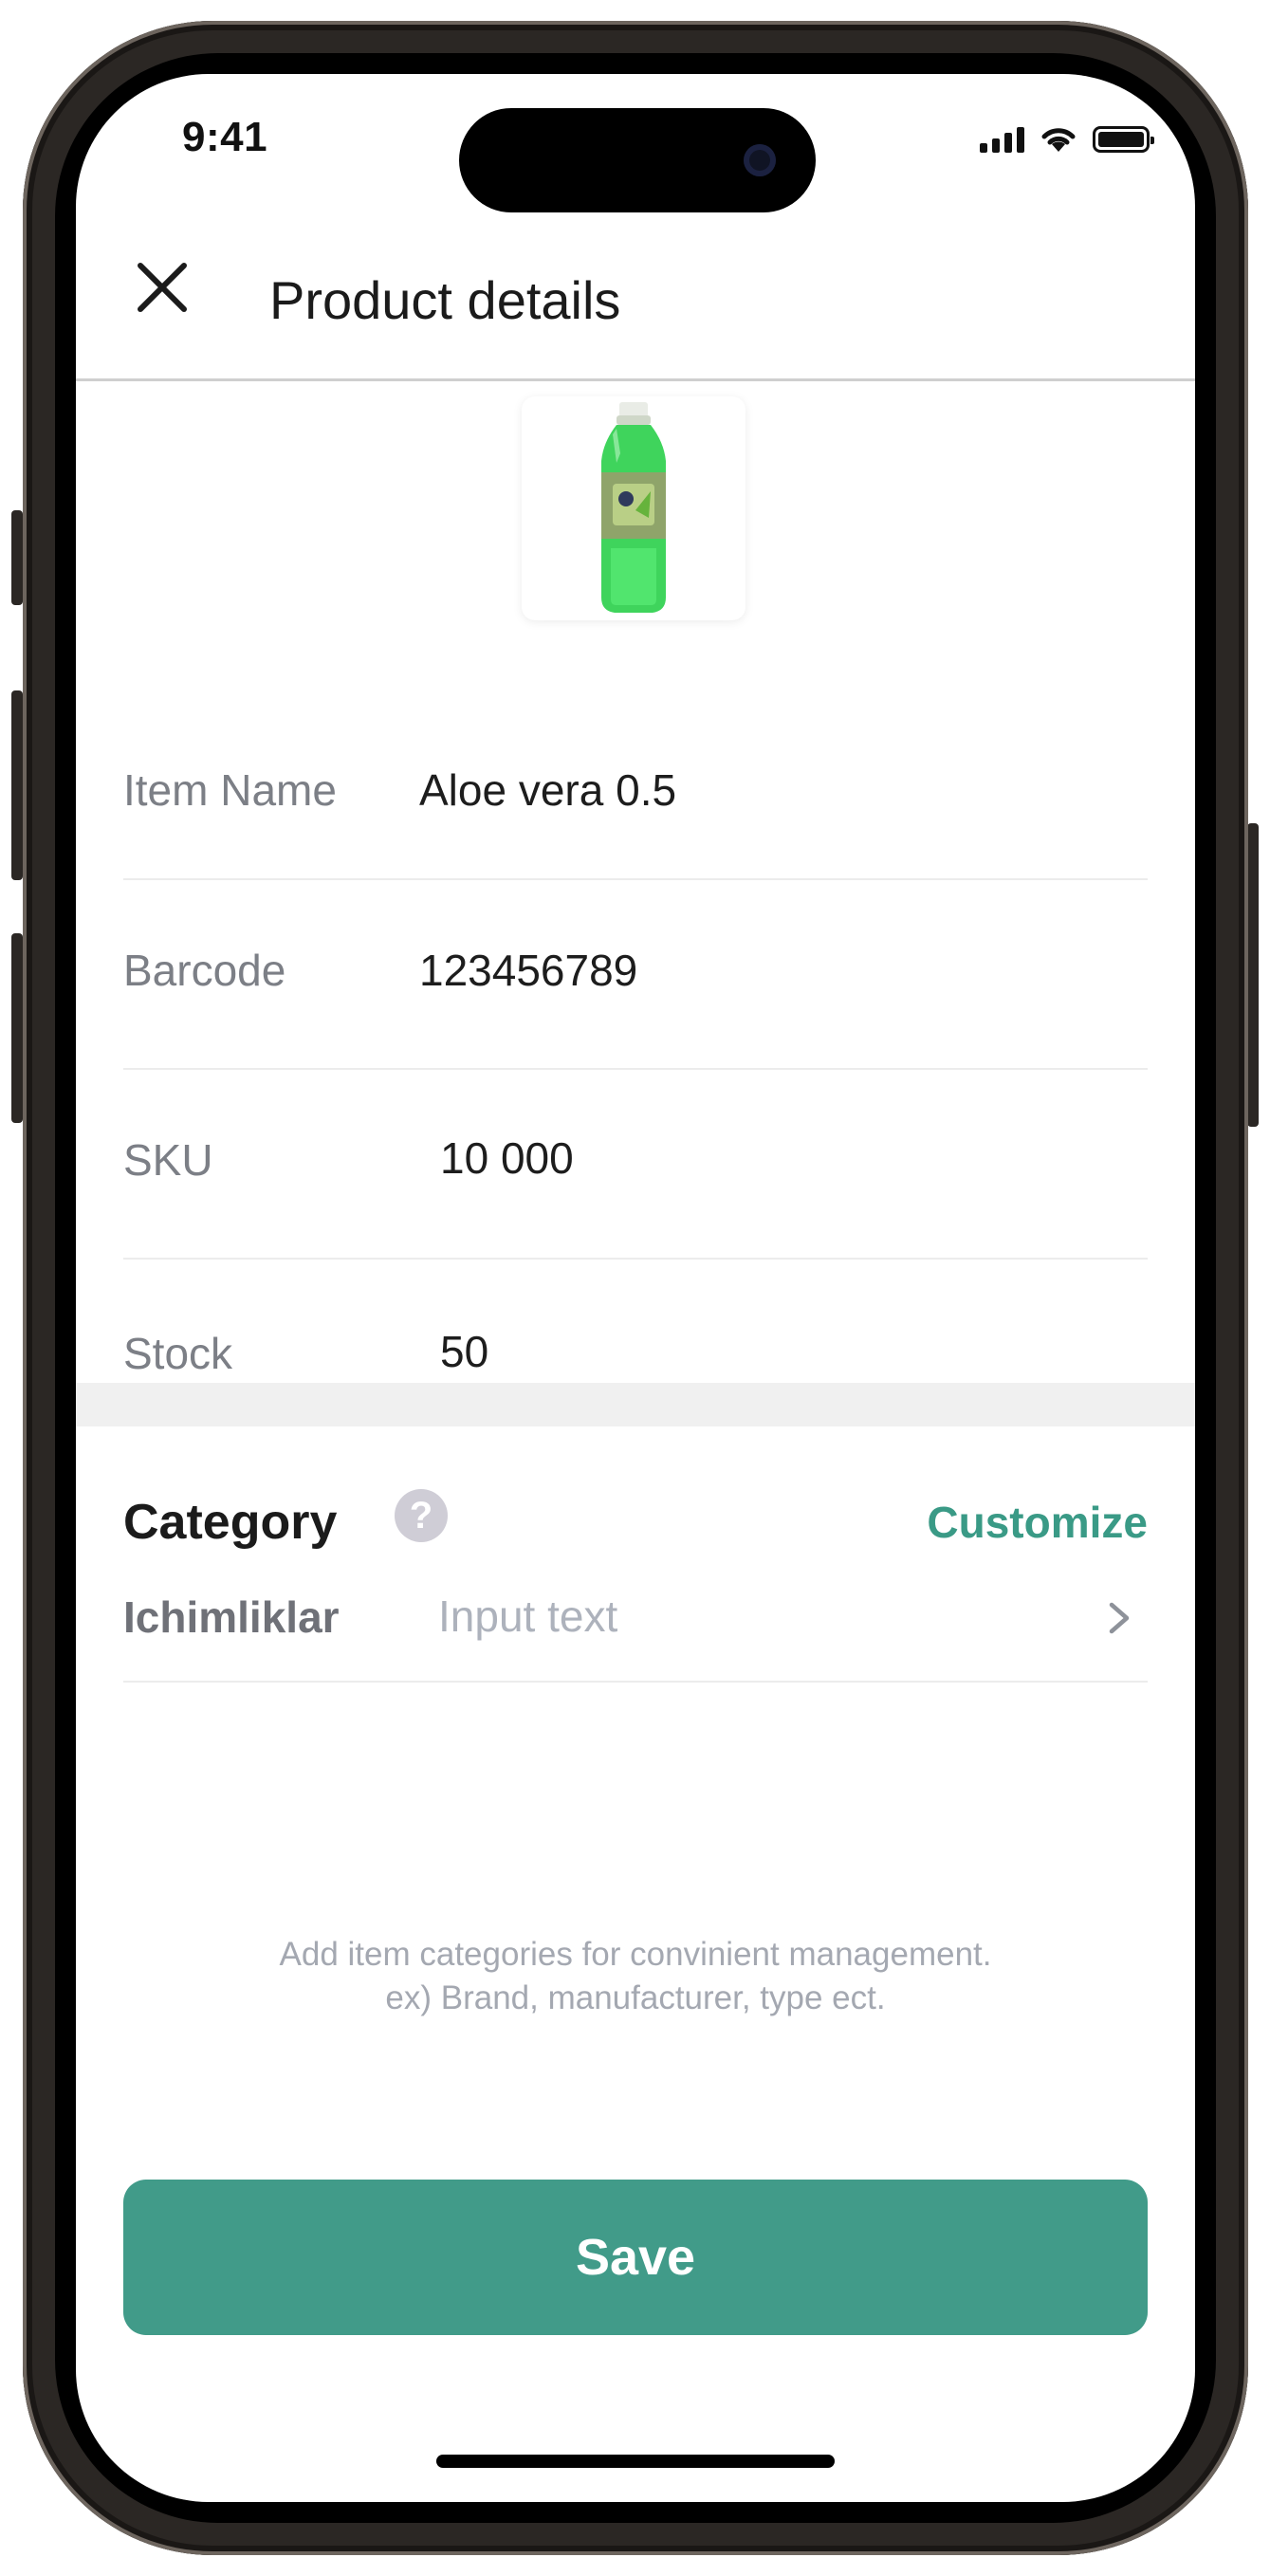  I want to click on battery-icon, so click(1123, 139).